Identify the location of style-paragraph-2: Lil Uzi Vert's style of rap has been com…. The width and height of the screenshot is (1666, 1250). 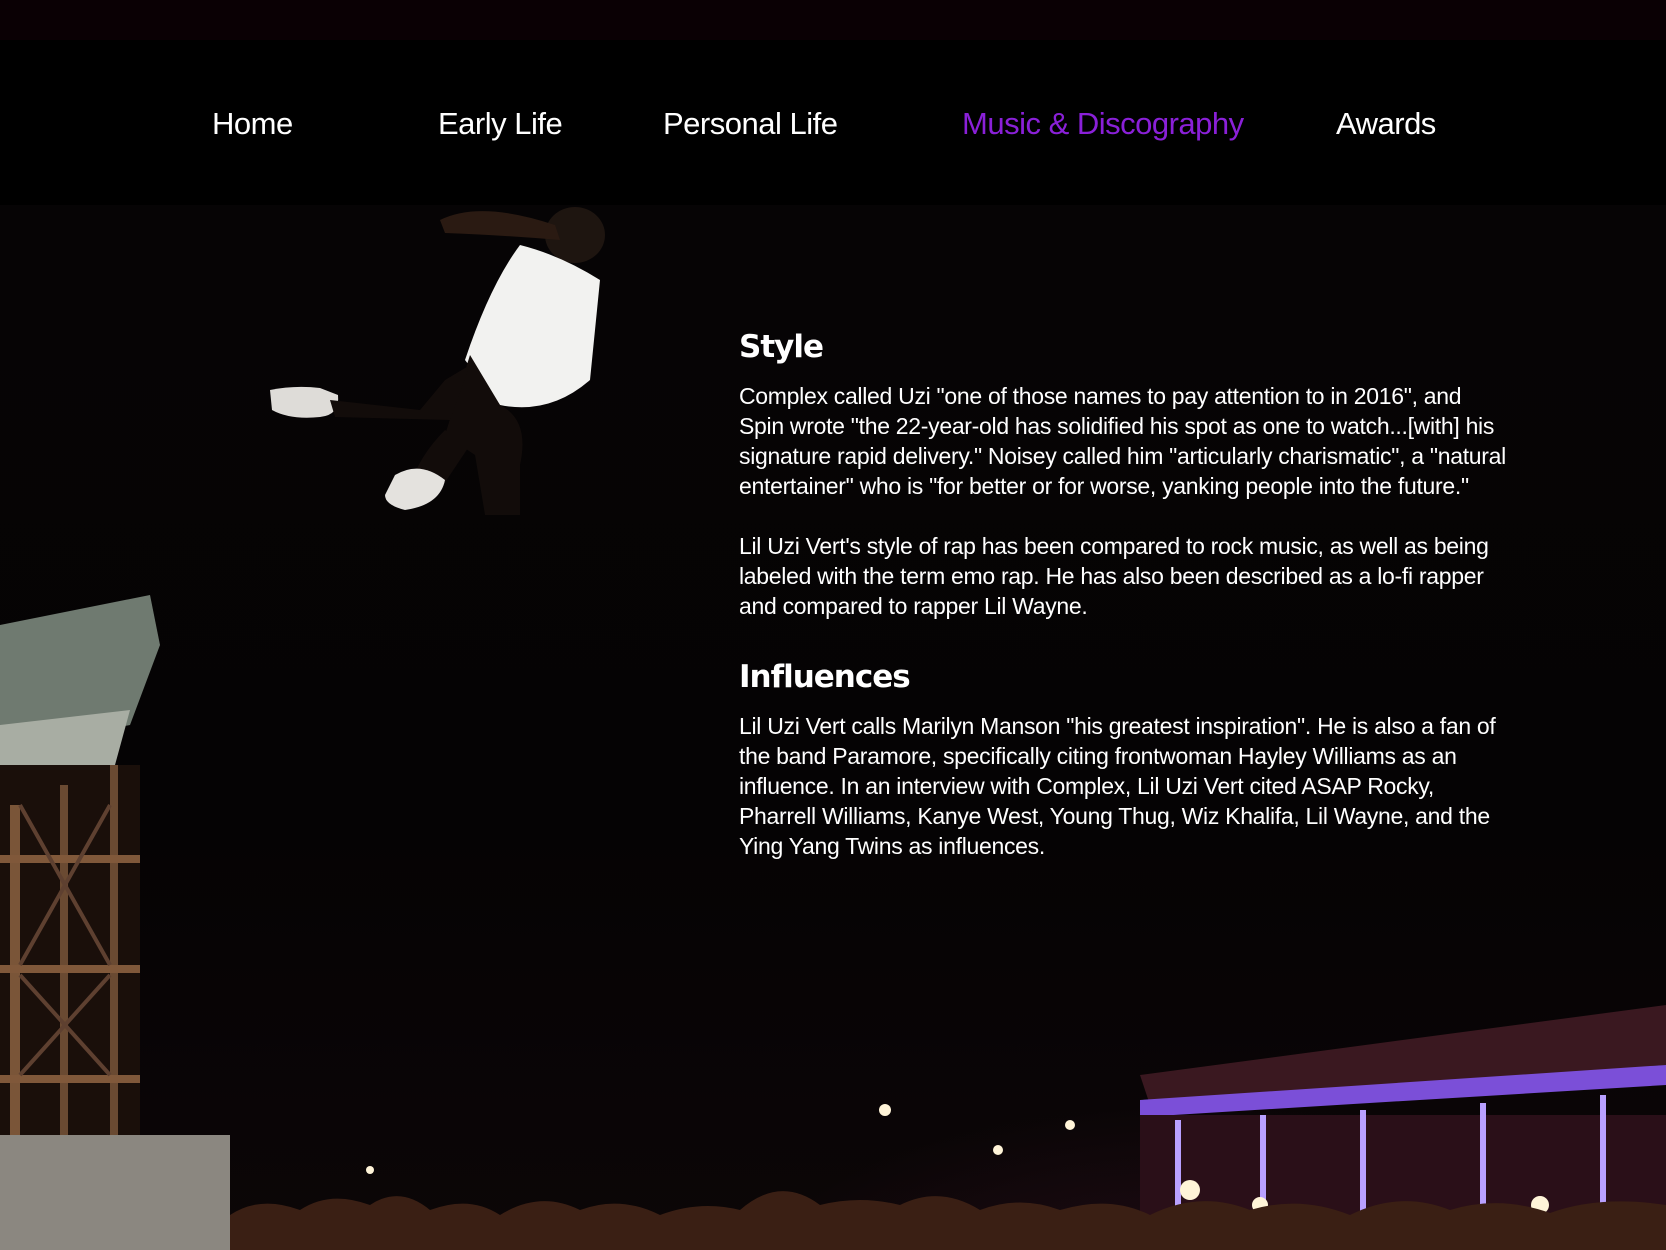
(1114, 576).